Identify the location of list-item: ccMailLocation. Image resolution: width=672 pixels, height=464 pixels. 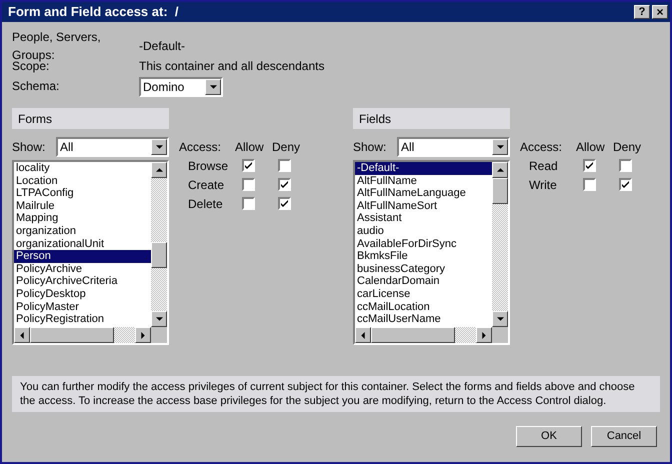
(423, 307).